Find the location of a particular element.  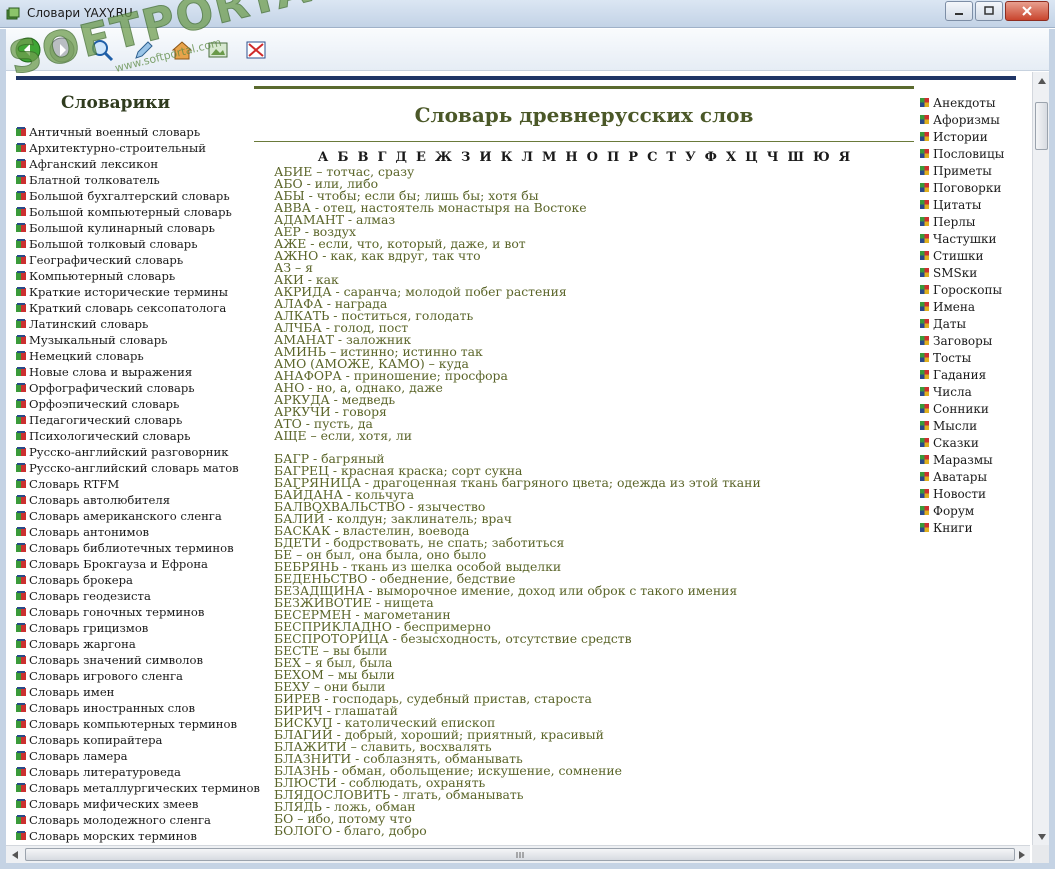

scroll-up-button is located at coordinates (1041, 80).